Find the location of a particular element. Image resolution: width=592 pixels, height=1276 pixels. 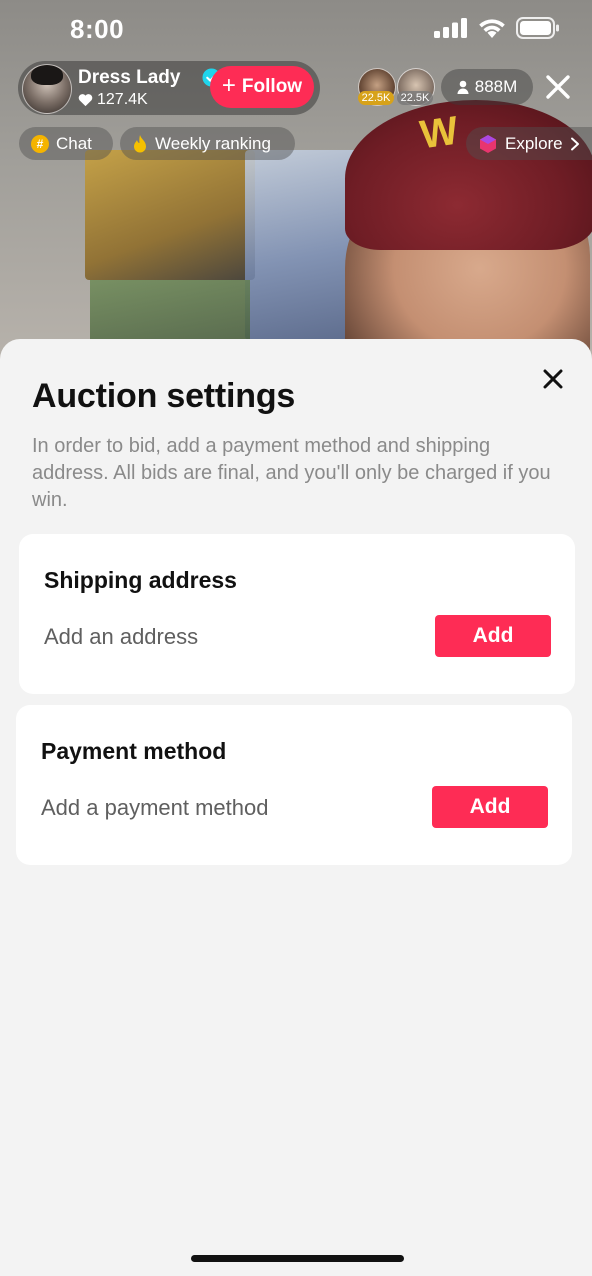

viewer-count: 888M is located at coordinates (487, 87).